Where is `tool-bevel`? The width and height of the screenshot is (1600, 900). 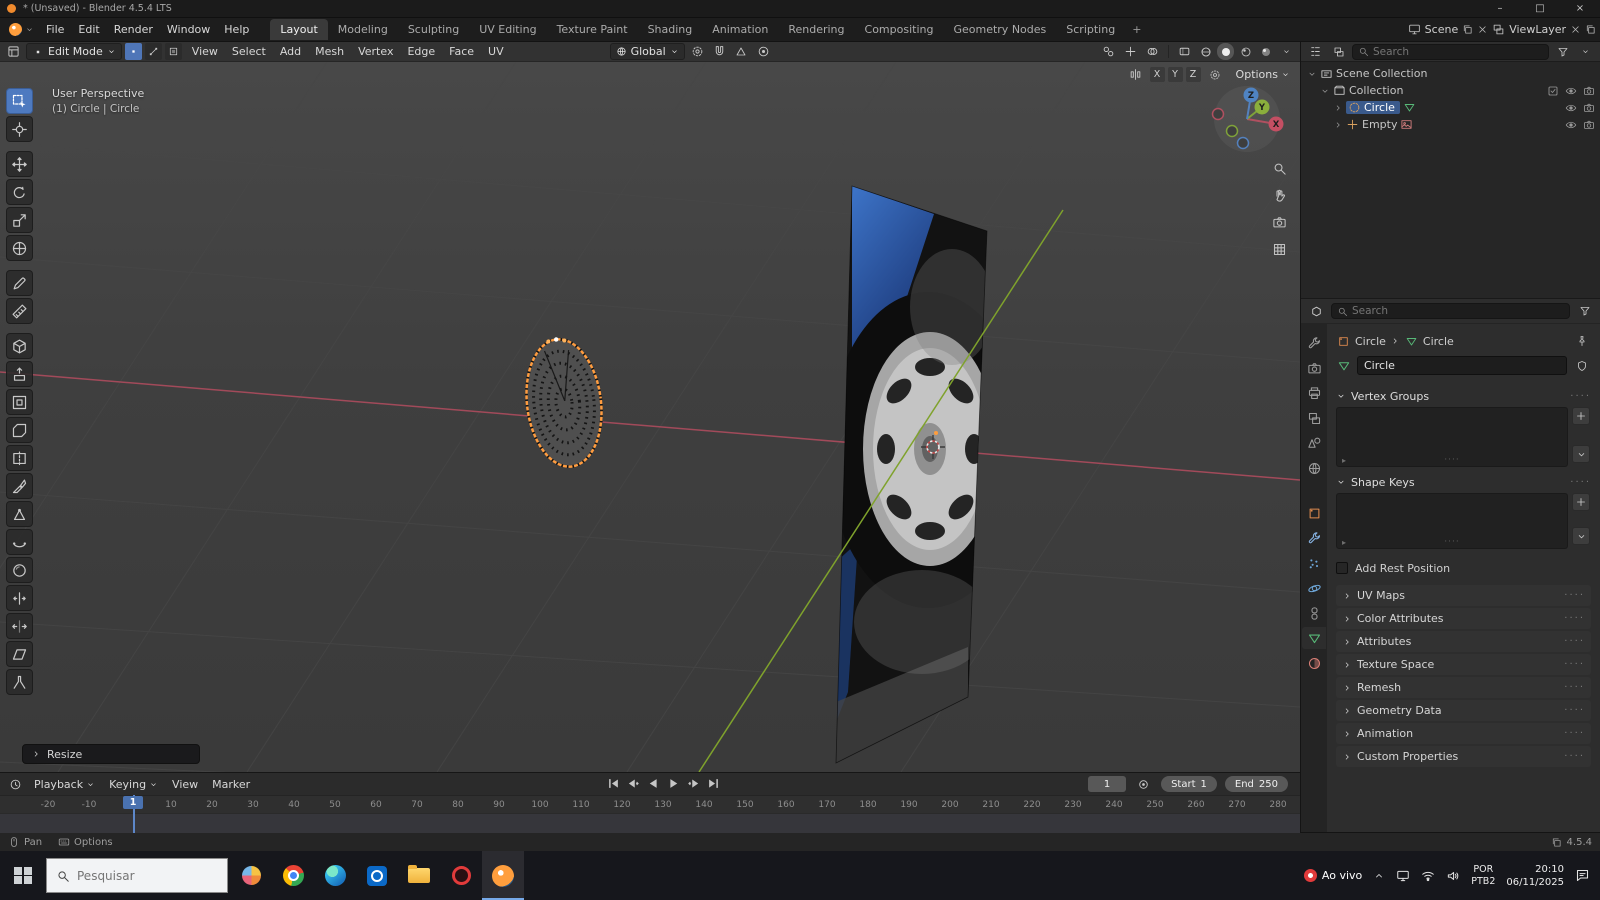
tool-bevel is located at coordinates (19, 430).